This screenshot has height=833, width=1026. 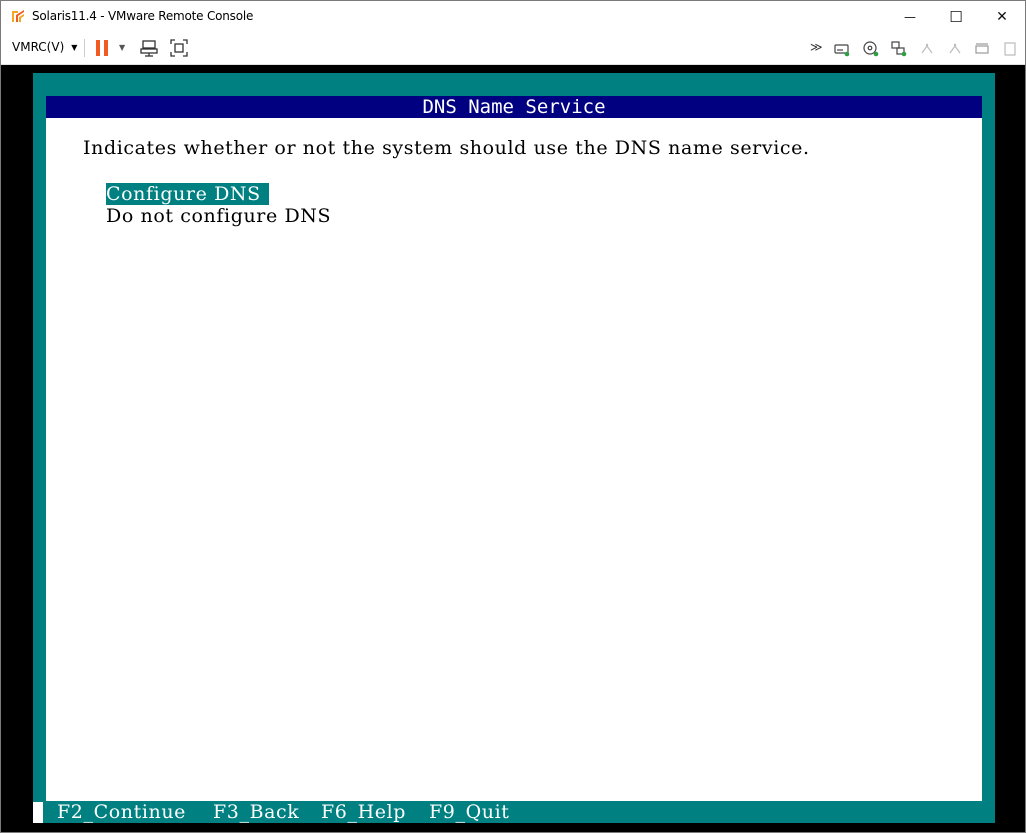 What do you see at coordinates (218, 216) in the screenshot?
I see `option-do-not-configure-dns: Do not configure DNS` at bounding box center [218, 216].